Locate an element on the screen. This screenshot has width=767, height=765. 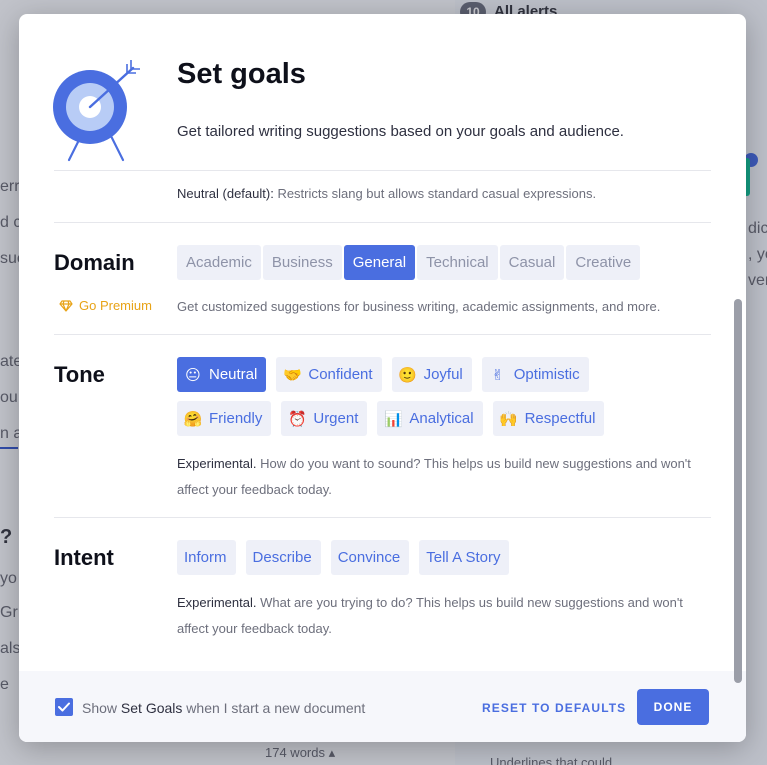
smiling-face-icon: 🙂 is located at coordinates (407, 375).